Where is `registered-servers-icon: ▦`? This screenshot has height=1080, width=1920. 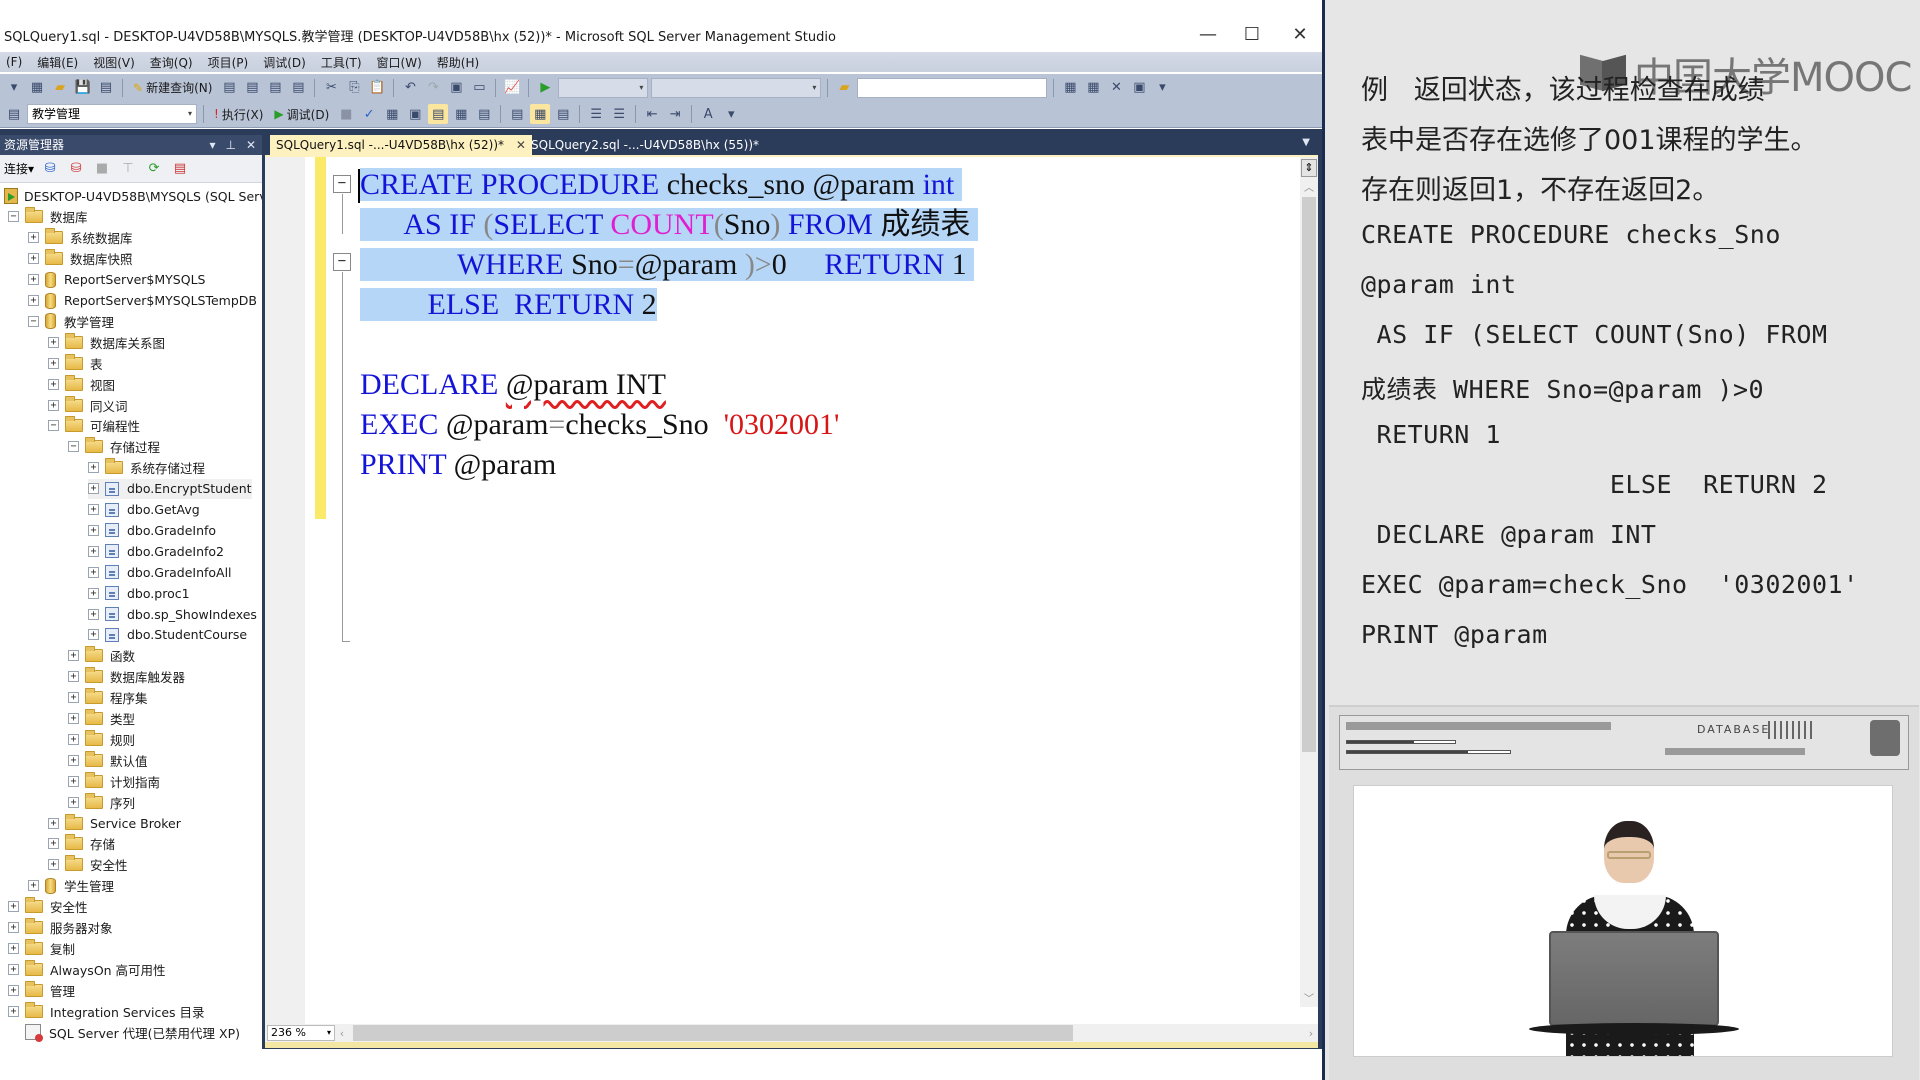
registered-servers-icon: ▦ is located at coordinates (1070, 88).